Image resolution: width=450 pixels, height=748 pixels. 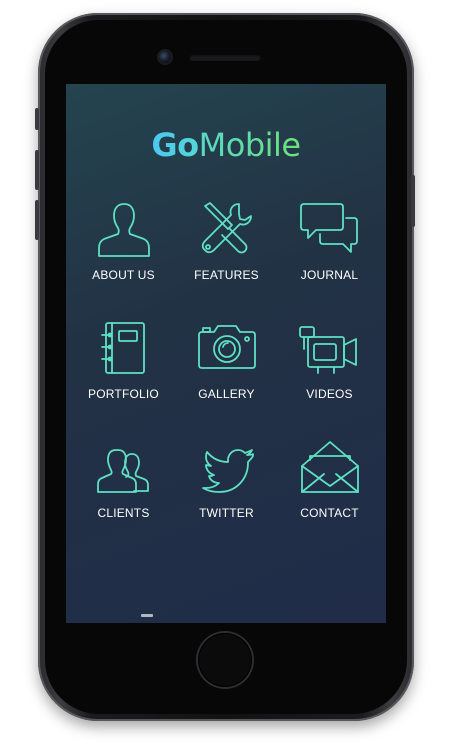 What do you see at coordinates (225, 660) in the screenshot?
I see `home-button` at bounding box center [225, 660].